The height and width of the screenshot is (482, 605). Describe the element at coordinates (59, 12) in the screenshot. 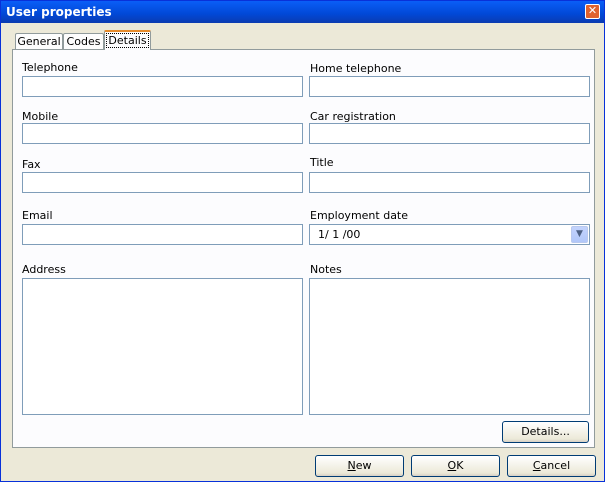

I see `window-title: User properties` at that location.